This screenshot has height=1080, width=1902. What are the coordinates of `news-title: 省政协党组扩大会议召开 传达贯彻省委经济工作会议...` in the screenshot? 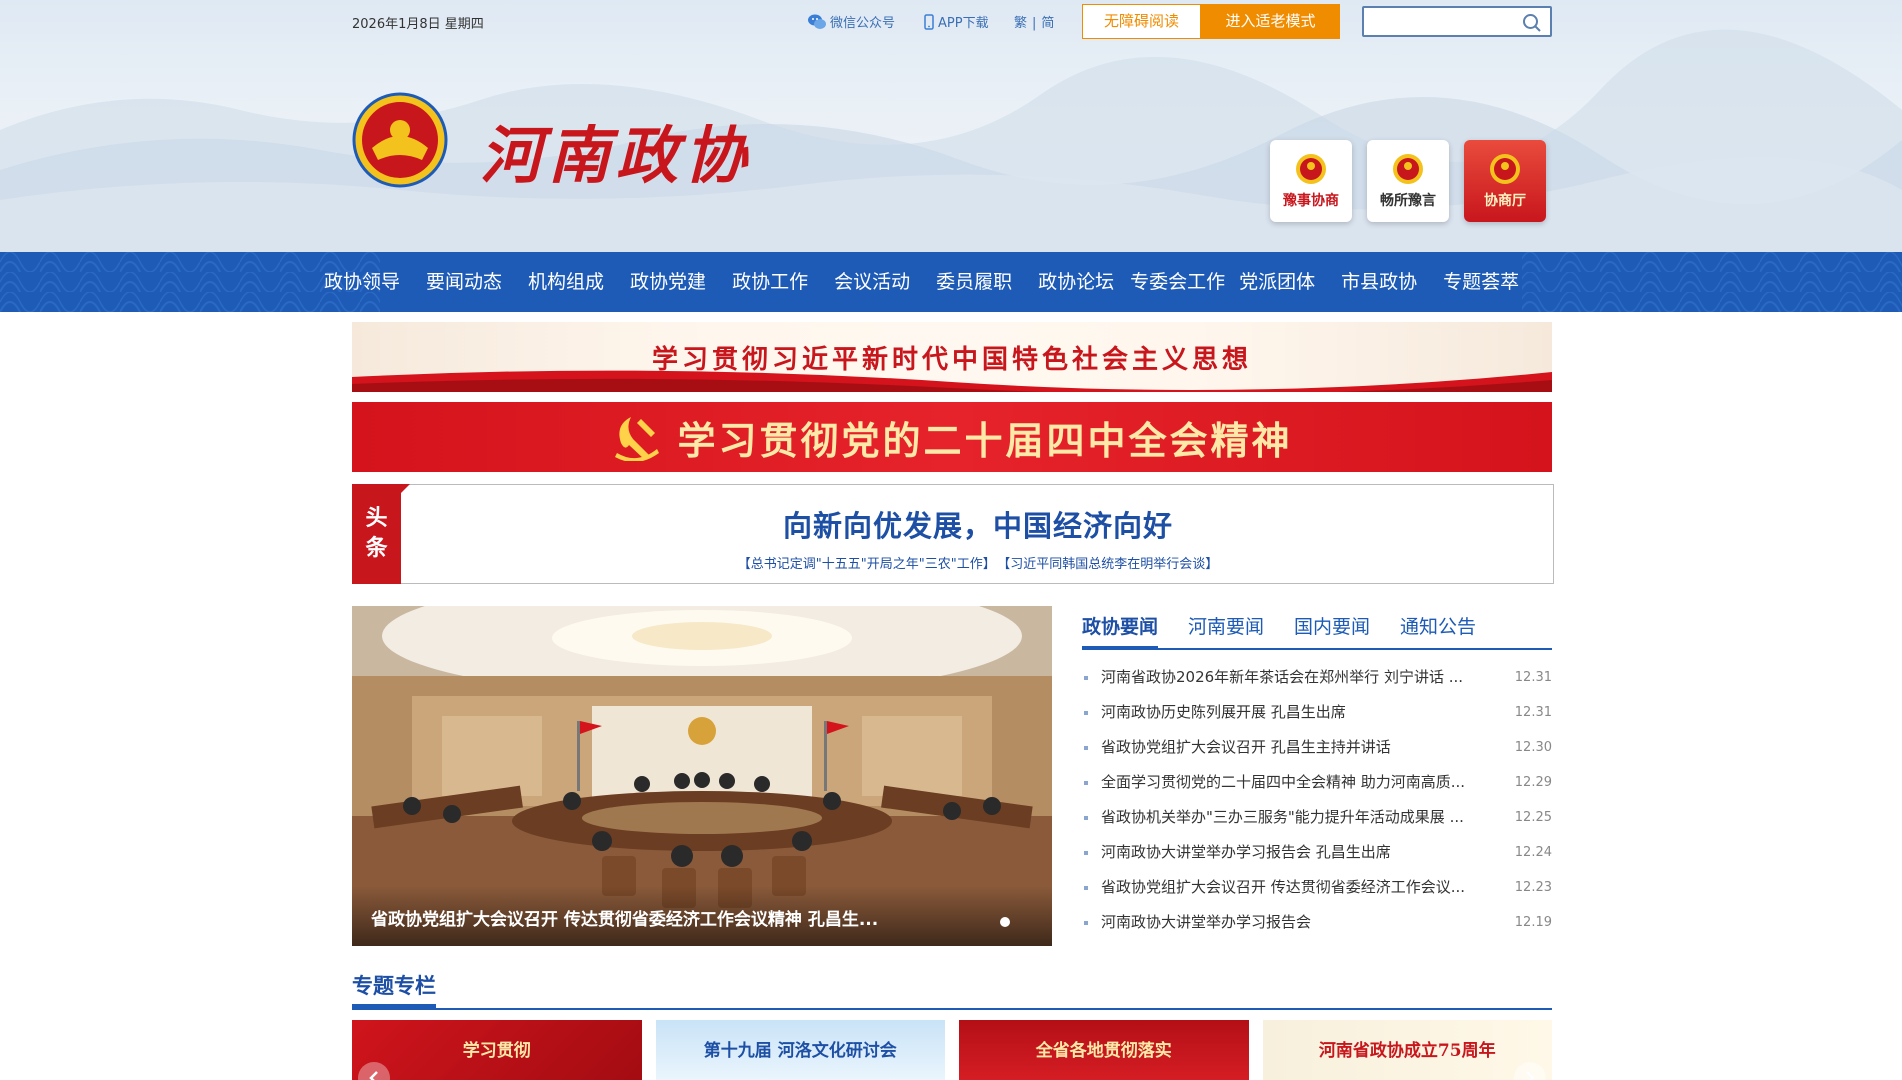 It's located at (1296, 887).